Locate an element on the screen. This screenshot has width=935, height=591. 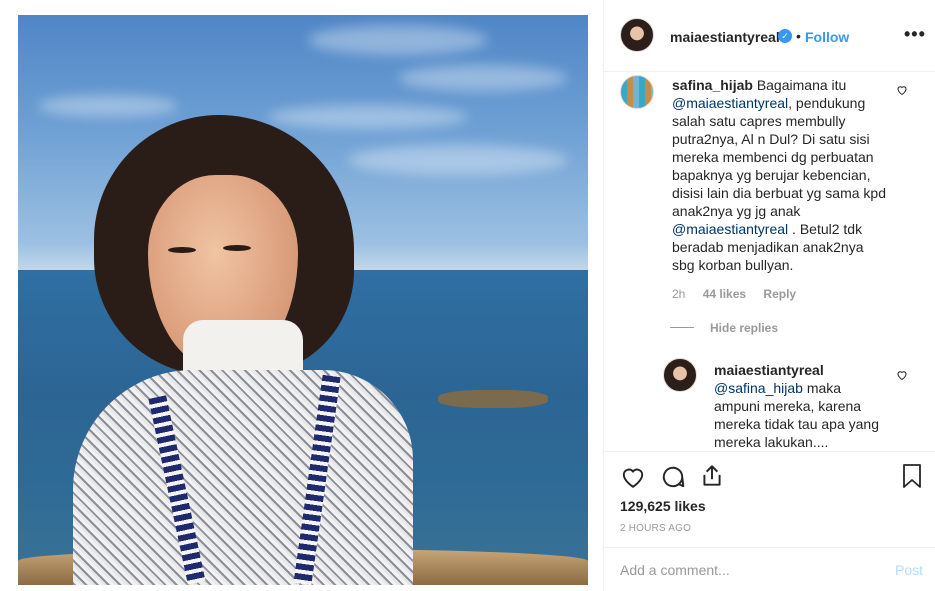
share-icon is located at coordinates (712, 476).